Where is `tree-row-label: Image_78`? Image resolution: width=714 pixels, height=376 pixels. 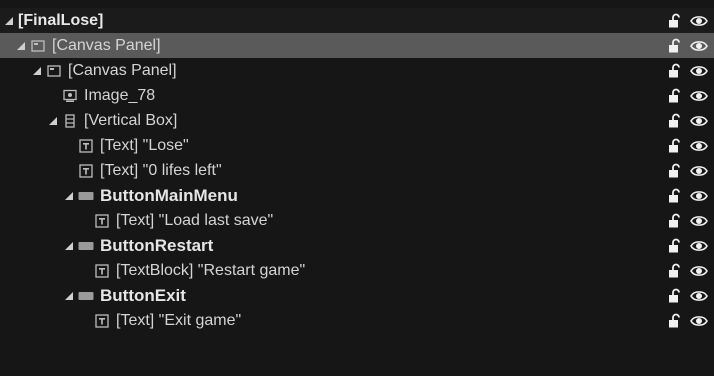 tree-row-label: Image_78 is located at coordinates (120, 95).